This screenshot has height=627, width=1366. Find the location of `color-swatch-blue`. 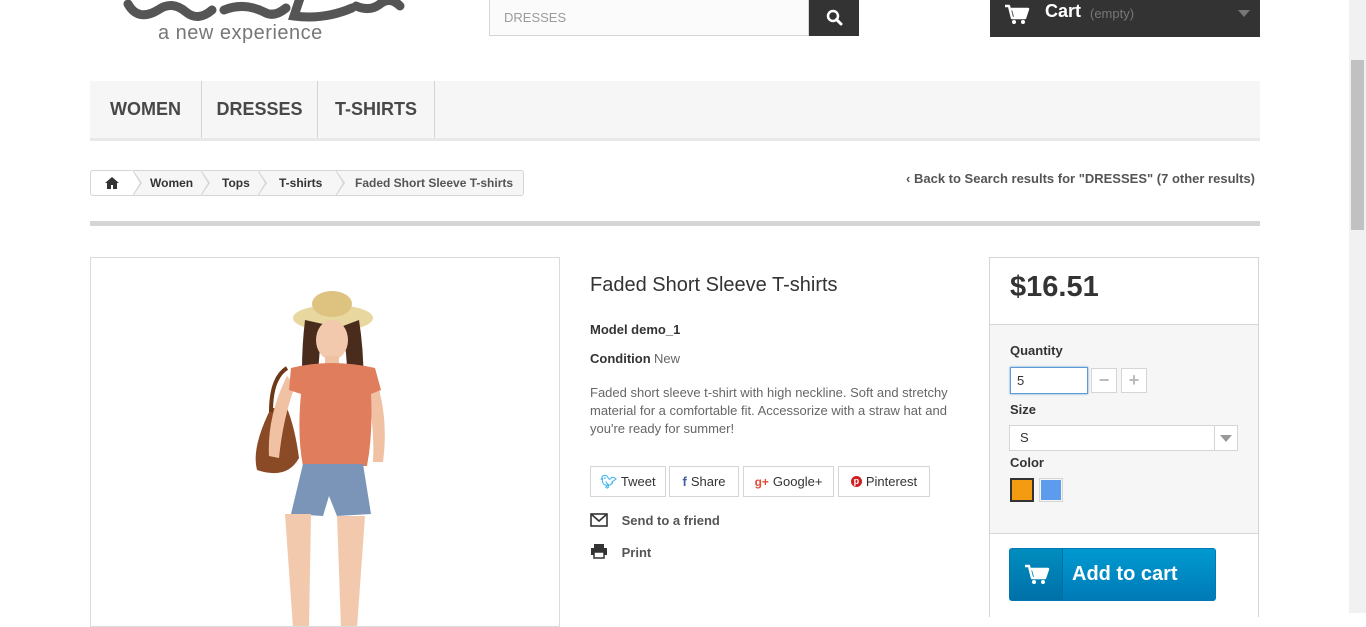

color-swatch-blue is located at coordinates (1051, 490).